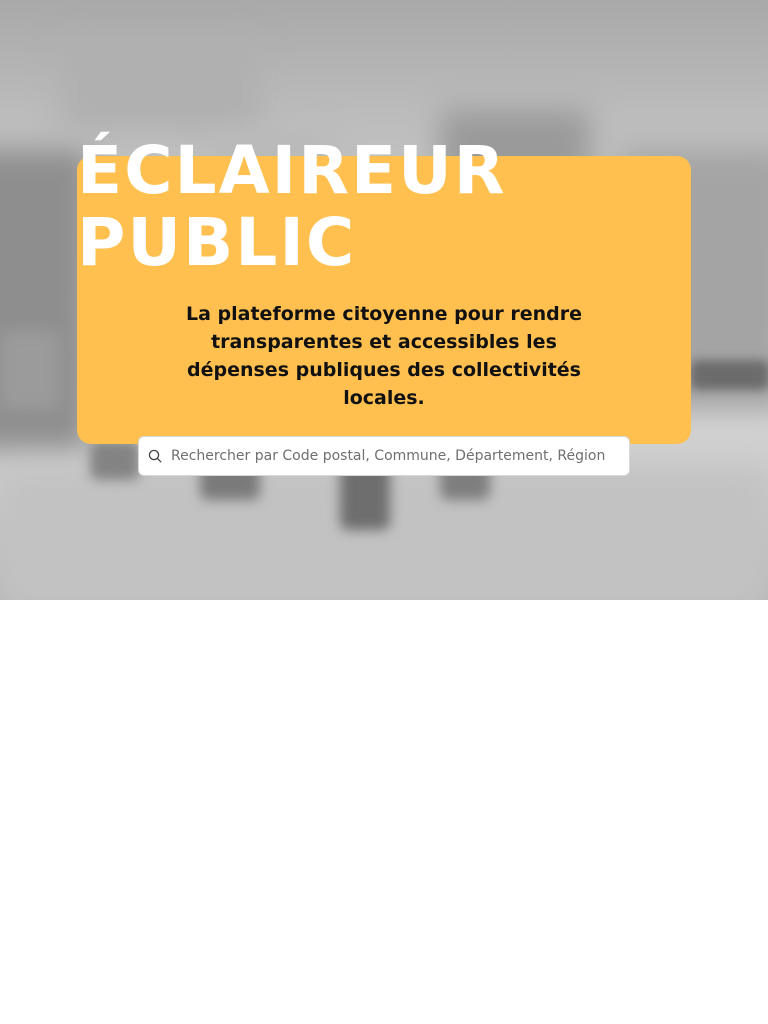 Image resolution: width=768 pixels, height=1024 pixels. I want to click on site-title-line1: ÉCLAIREUR, so click(292, 170).